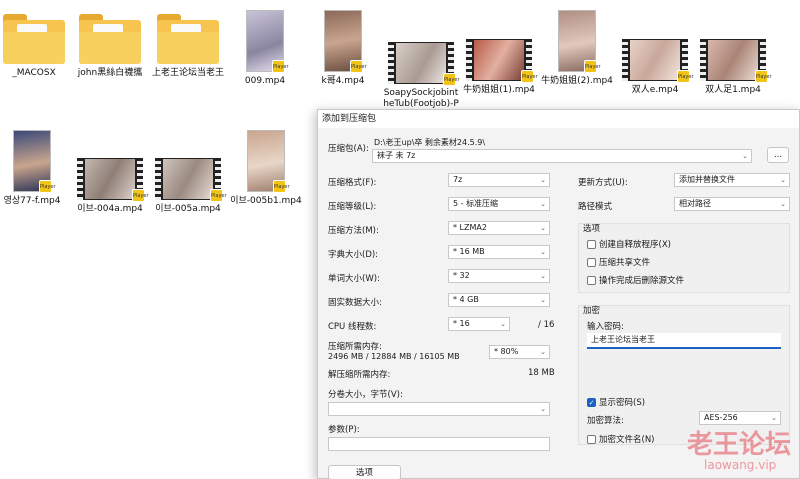 The image size is (800, 479). I want to click on video-milk2: Player 牛奶姐姐(2).mp4, so click(577, 48).